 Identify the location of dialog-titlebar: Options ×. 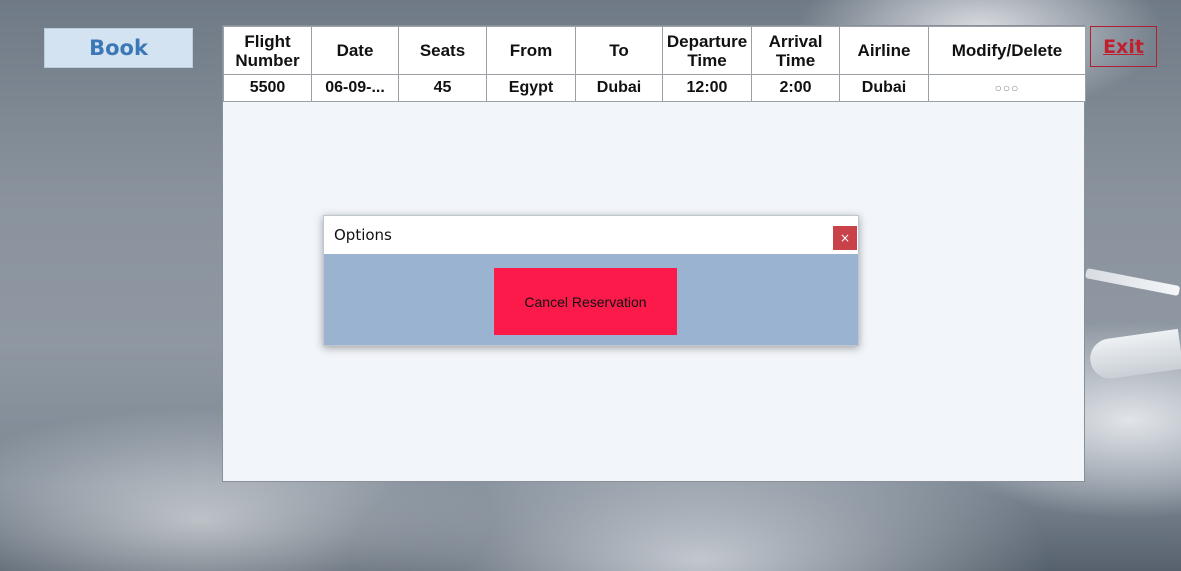
(591, 235).